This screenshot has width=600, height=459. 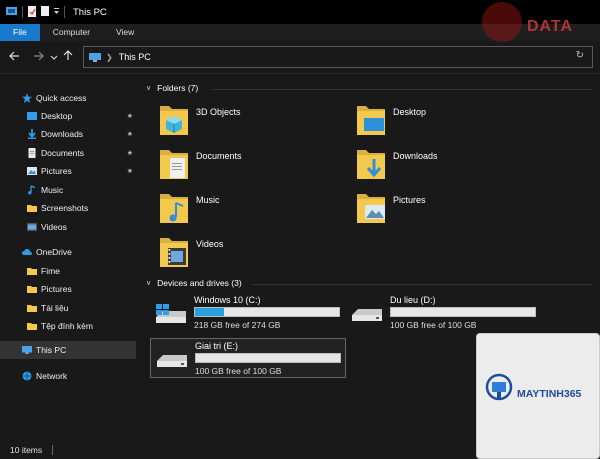 What do you see at coordinates (402, 89) in the screenshot?
I see `section-divider` at bounding box center [402, 89].